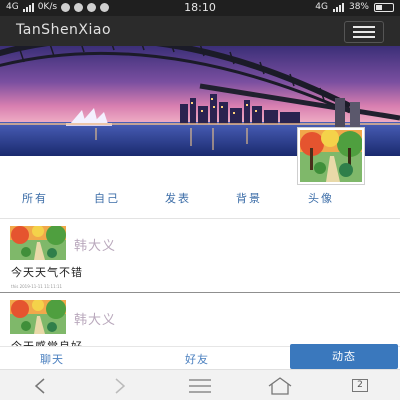  Describe the element at coordinates (321, 198) in the screenshot. I see `tab-avatar: 头像` at that location.